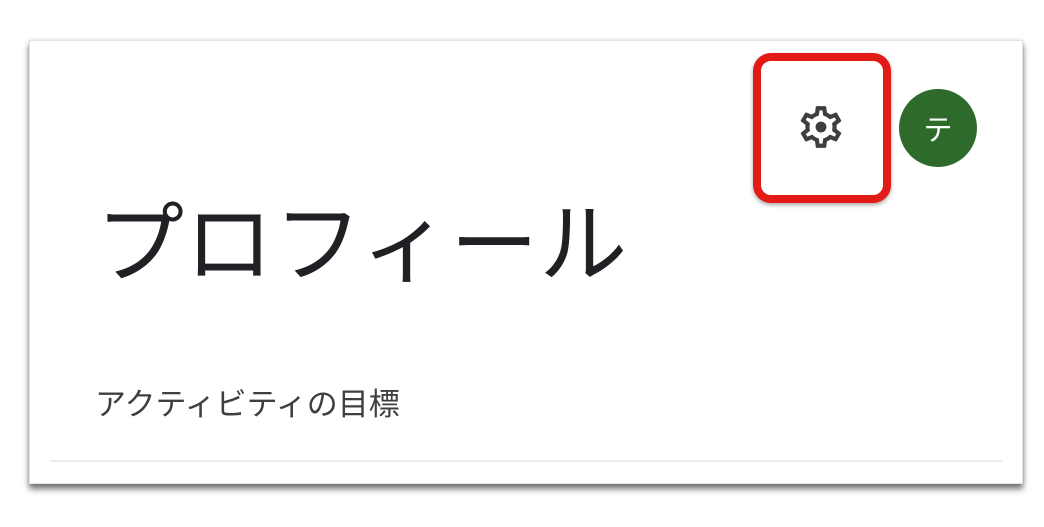 The height and width of the screenshot is (527, 1044). I want to click on settings-button, so click(821, 127).